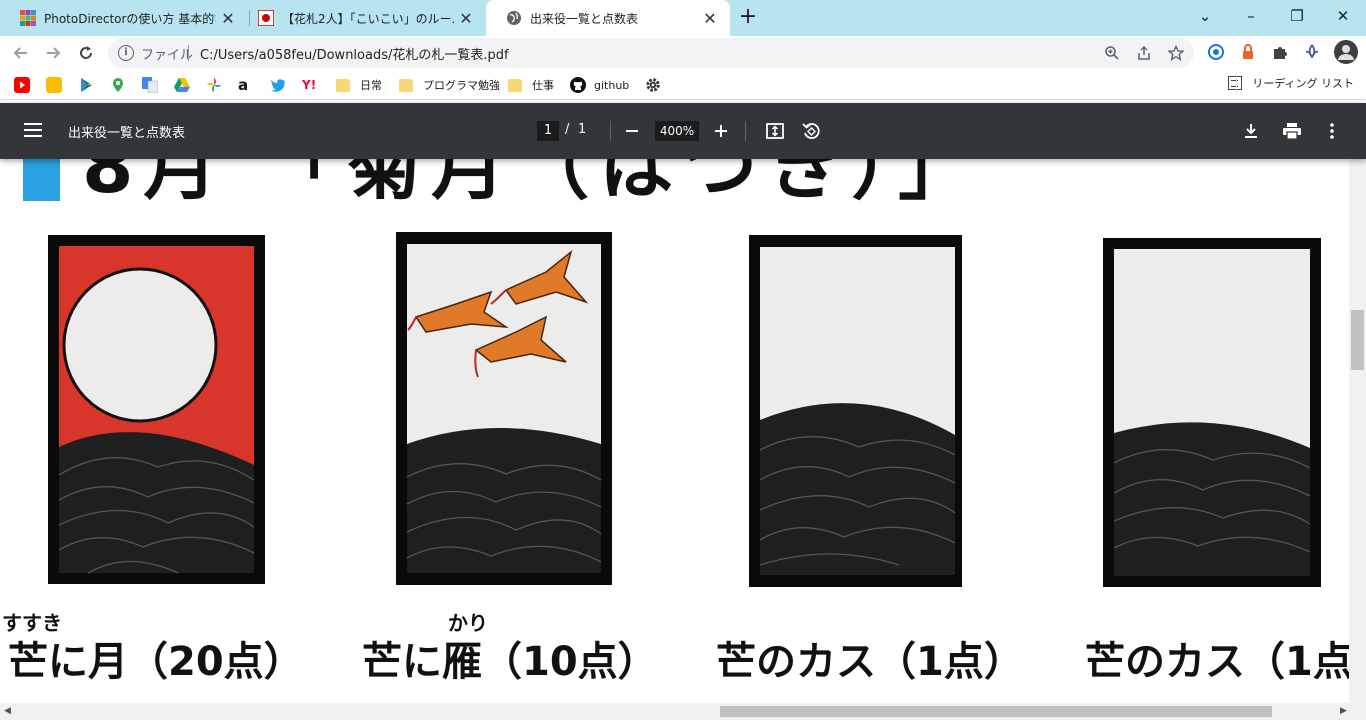  I want to click on bookmark-folder-programming: プログラマ勉強, so click(449, 85).